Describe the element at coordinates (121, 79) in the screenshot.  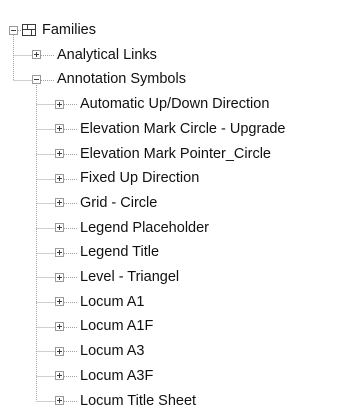
I see `tree-node-label: Annotation Symbols` at that location.